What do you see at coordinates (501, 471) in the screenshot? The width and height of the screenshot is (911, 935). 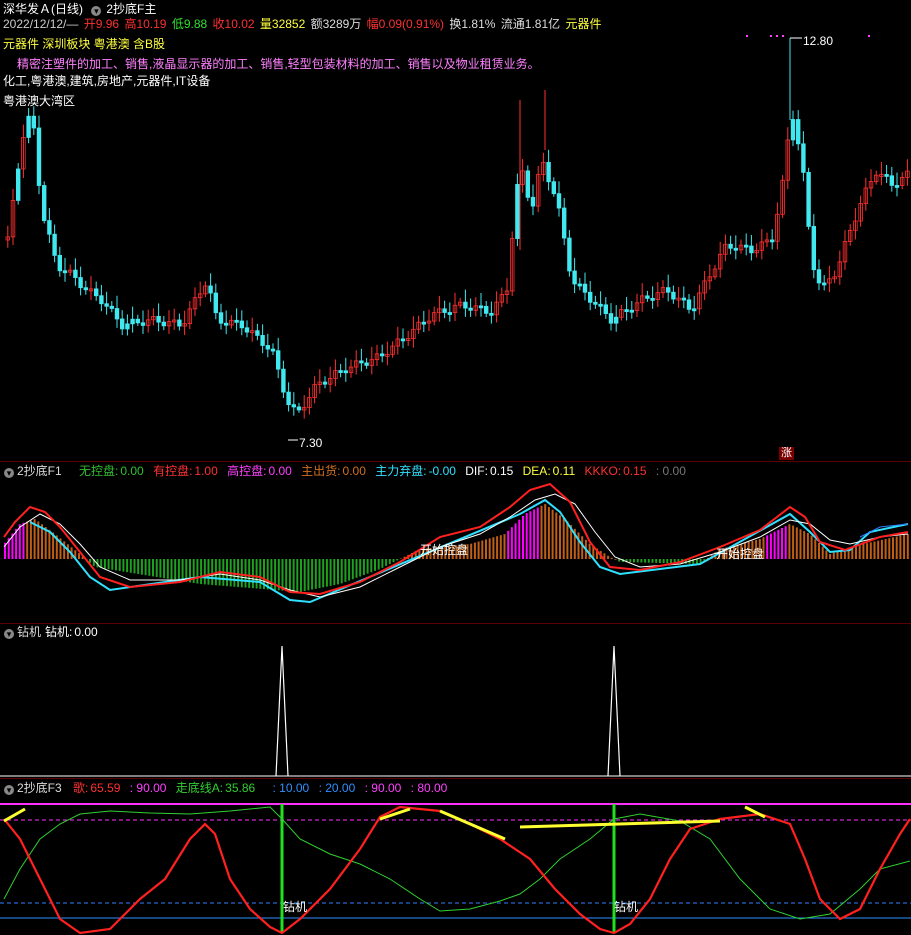 I see `f1-dif-value: 0.15` at bounding box center [501, 471].